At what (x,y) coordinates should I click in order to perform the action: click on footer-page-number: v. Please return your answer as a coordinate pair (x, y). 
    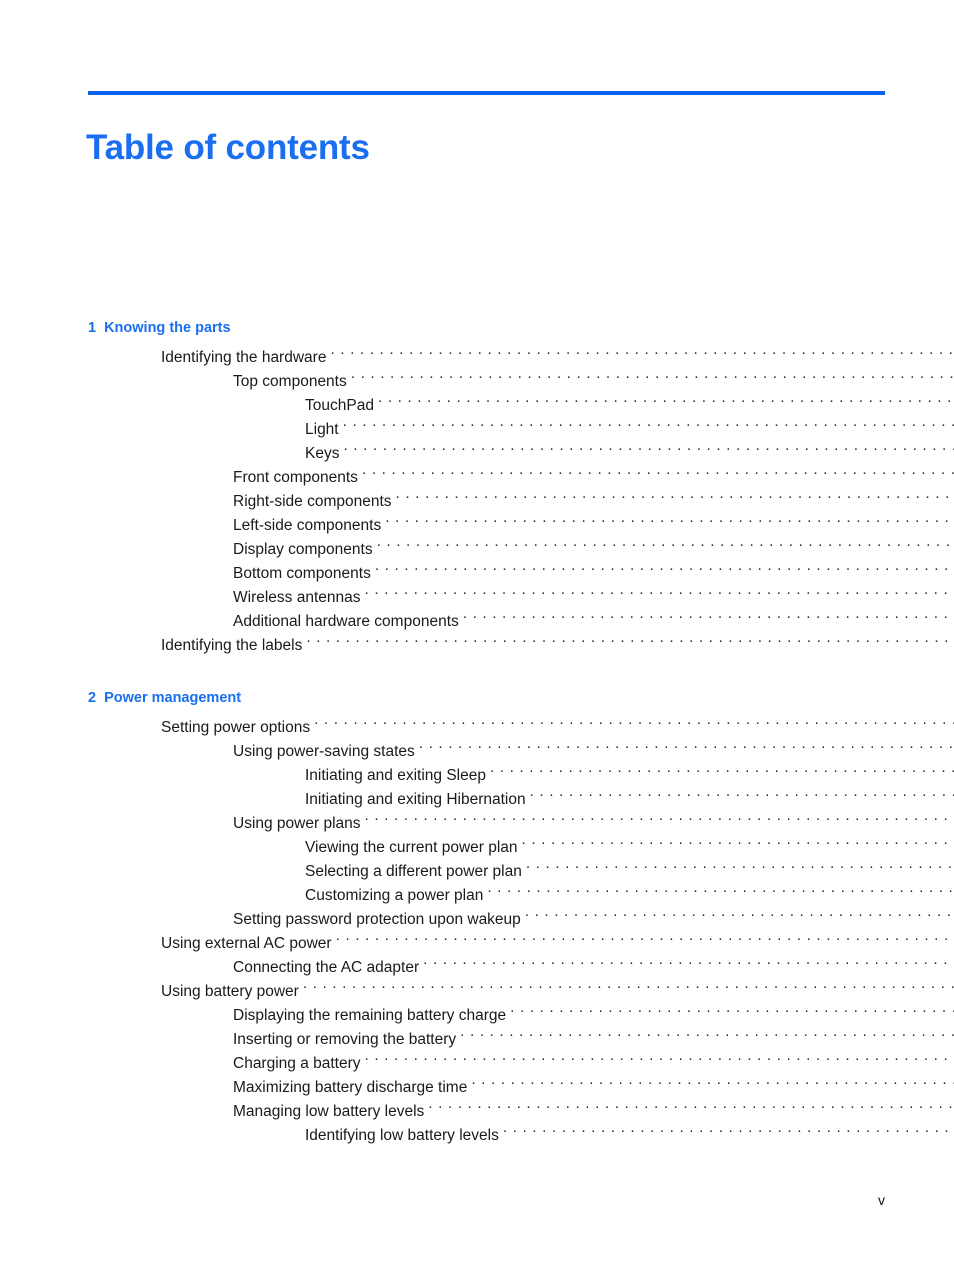
    Looking at the image, I should click on (881, 1200).